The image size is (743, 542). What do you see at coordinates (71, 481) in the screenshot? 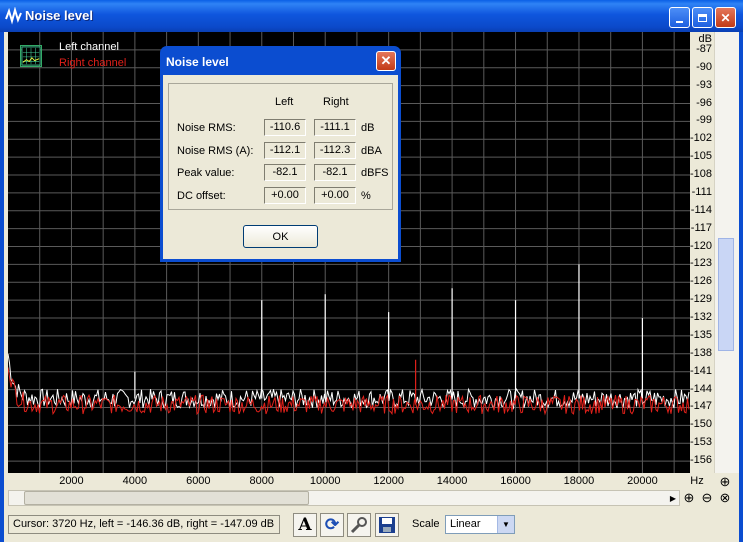
I see `x-tick-label: 2000` at bounding box center [71, 481].